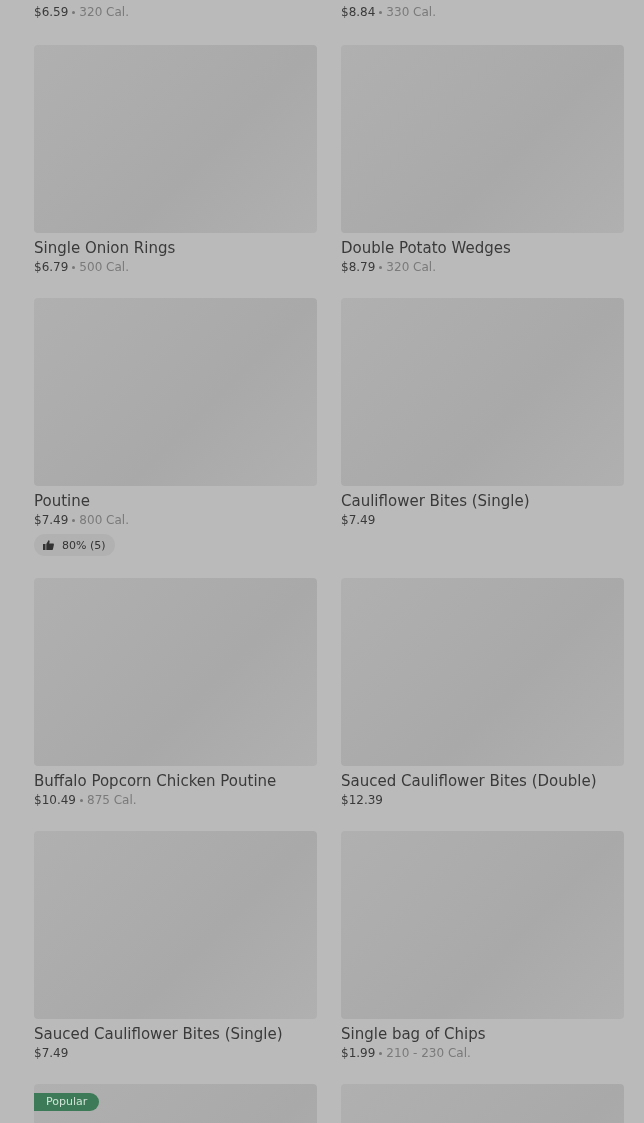  What do you see at coordinates (175, 946) in the screenshot?
I see `menu-item-card: Sauced Cauliflower Bites (Single) $7.49` at bounding box center [175, 946].